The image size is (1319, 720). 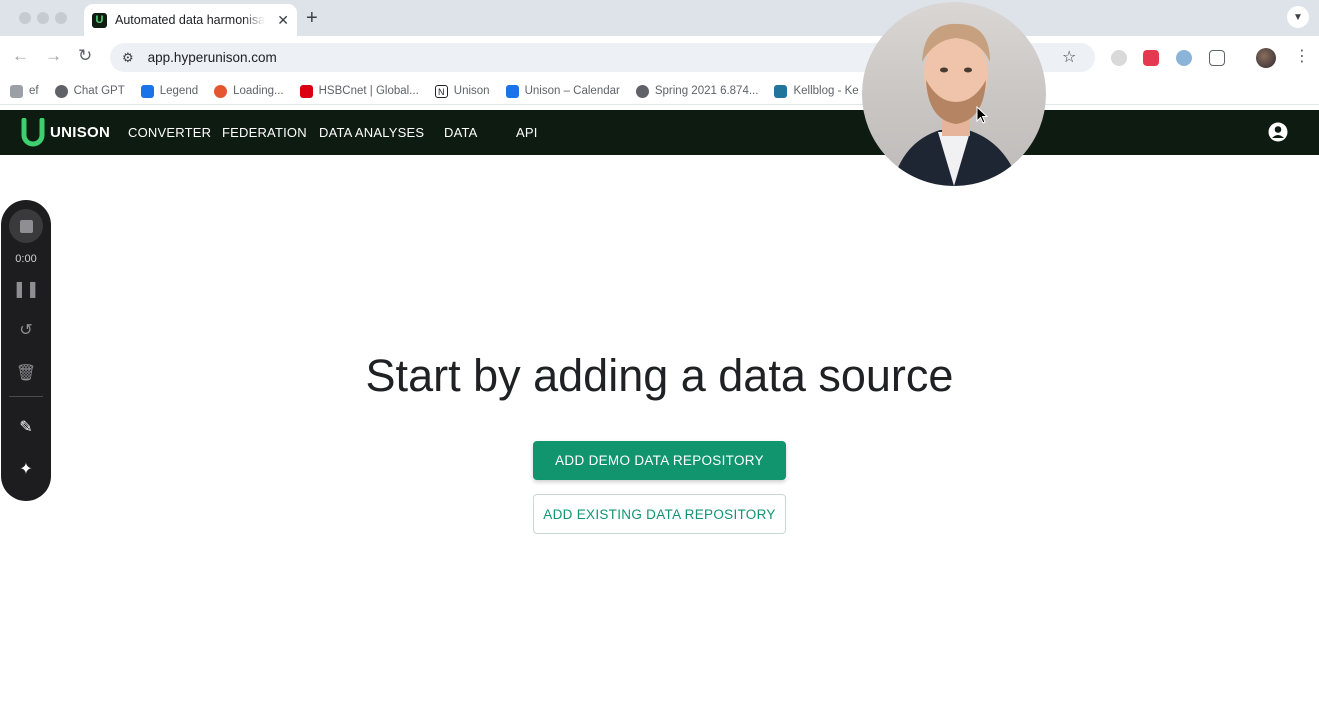 I want to click on stop-recording-button, so click(x=26, y=226).